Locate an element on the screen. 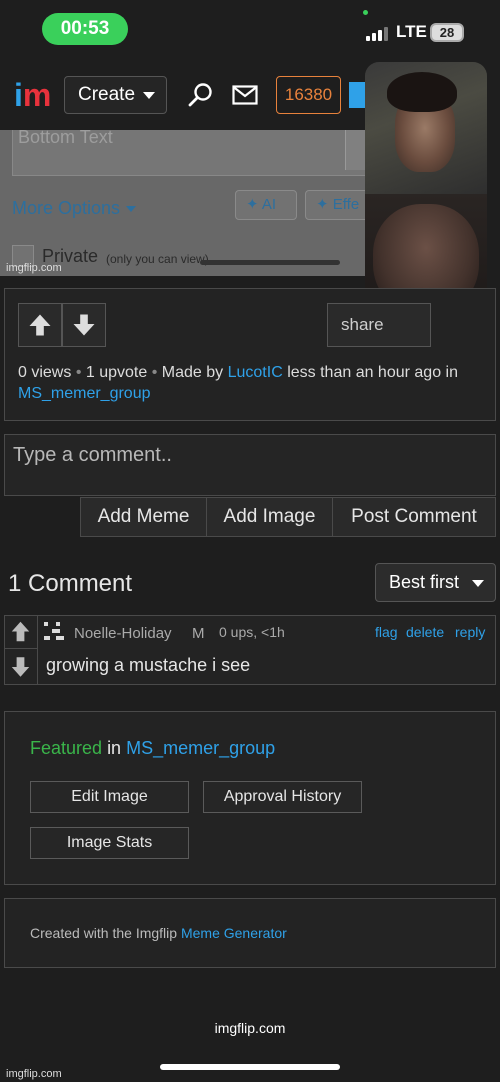 The width and height of the screenshot is (500, 1082). text-options-button is located at coordinates (356, 150).